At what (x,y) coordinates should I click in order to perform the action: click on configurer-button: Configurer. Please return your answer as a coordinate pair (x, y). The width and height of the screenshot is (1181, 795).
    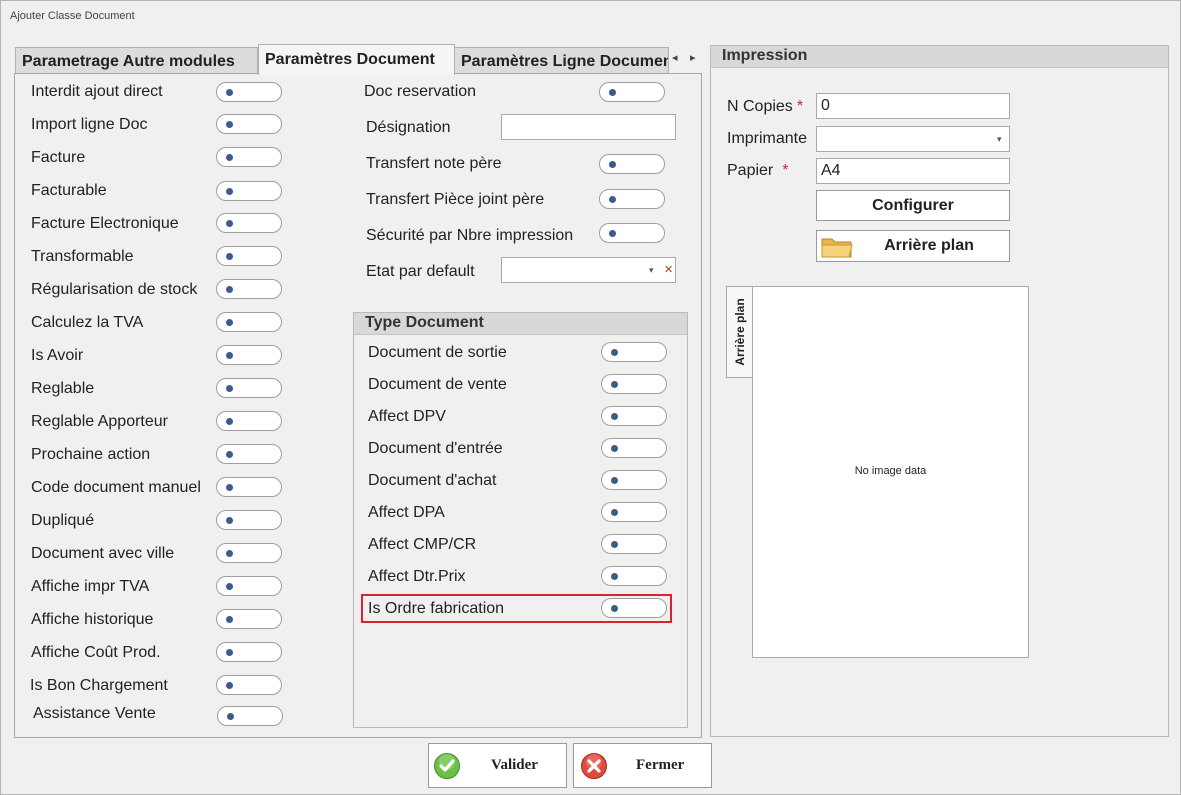
    Looking at the image, I should click on (913, 205).